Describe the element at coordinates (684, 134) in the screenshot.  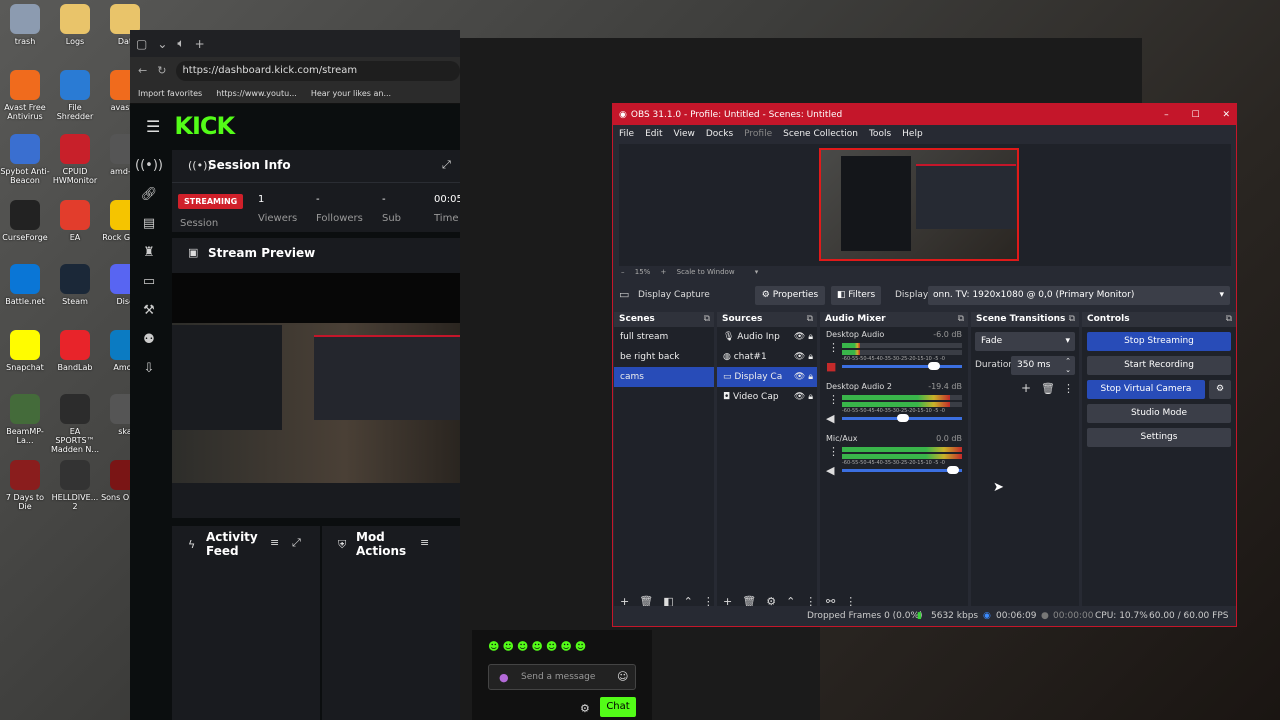
I see `menu-view: View` at that location.